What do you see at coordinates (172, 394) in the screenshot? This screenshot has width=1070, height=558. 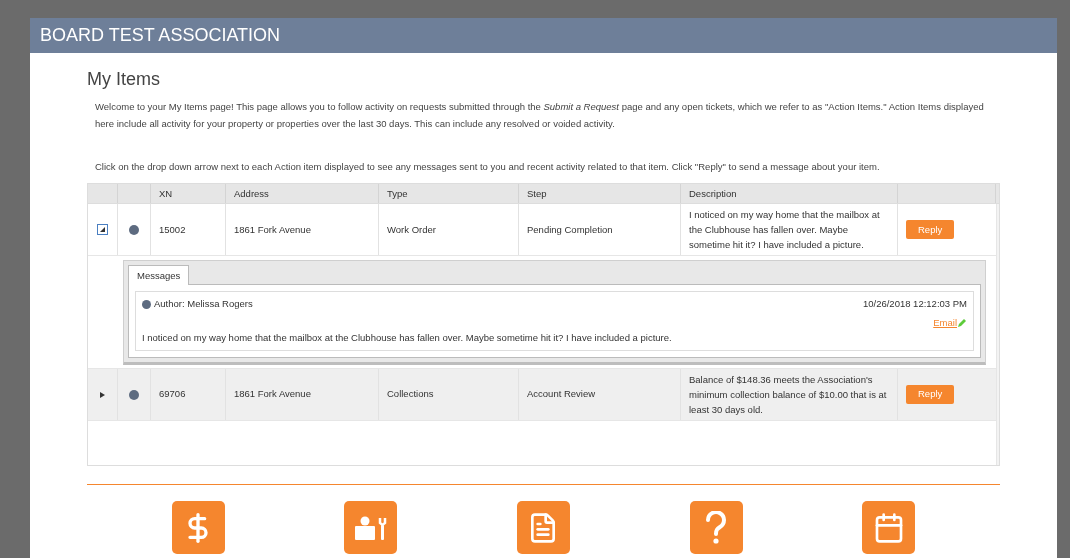 I see `xn-cell: 69706` at bounding box center [172, 394].